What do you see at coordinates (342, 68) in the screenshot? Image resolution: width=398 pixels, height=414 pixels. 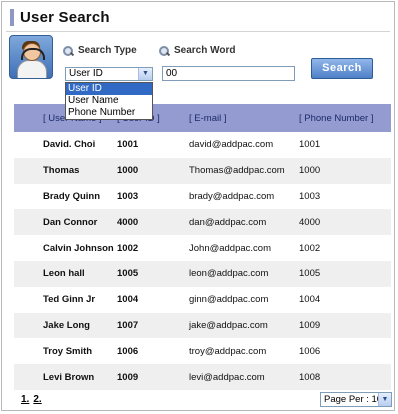 I see `search-button: Search` at bounding box center [342, 68].